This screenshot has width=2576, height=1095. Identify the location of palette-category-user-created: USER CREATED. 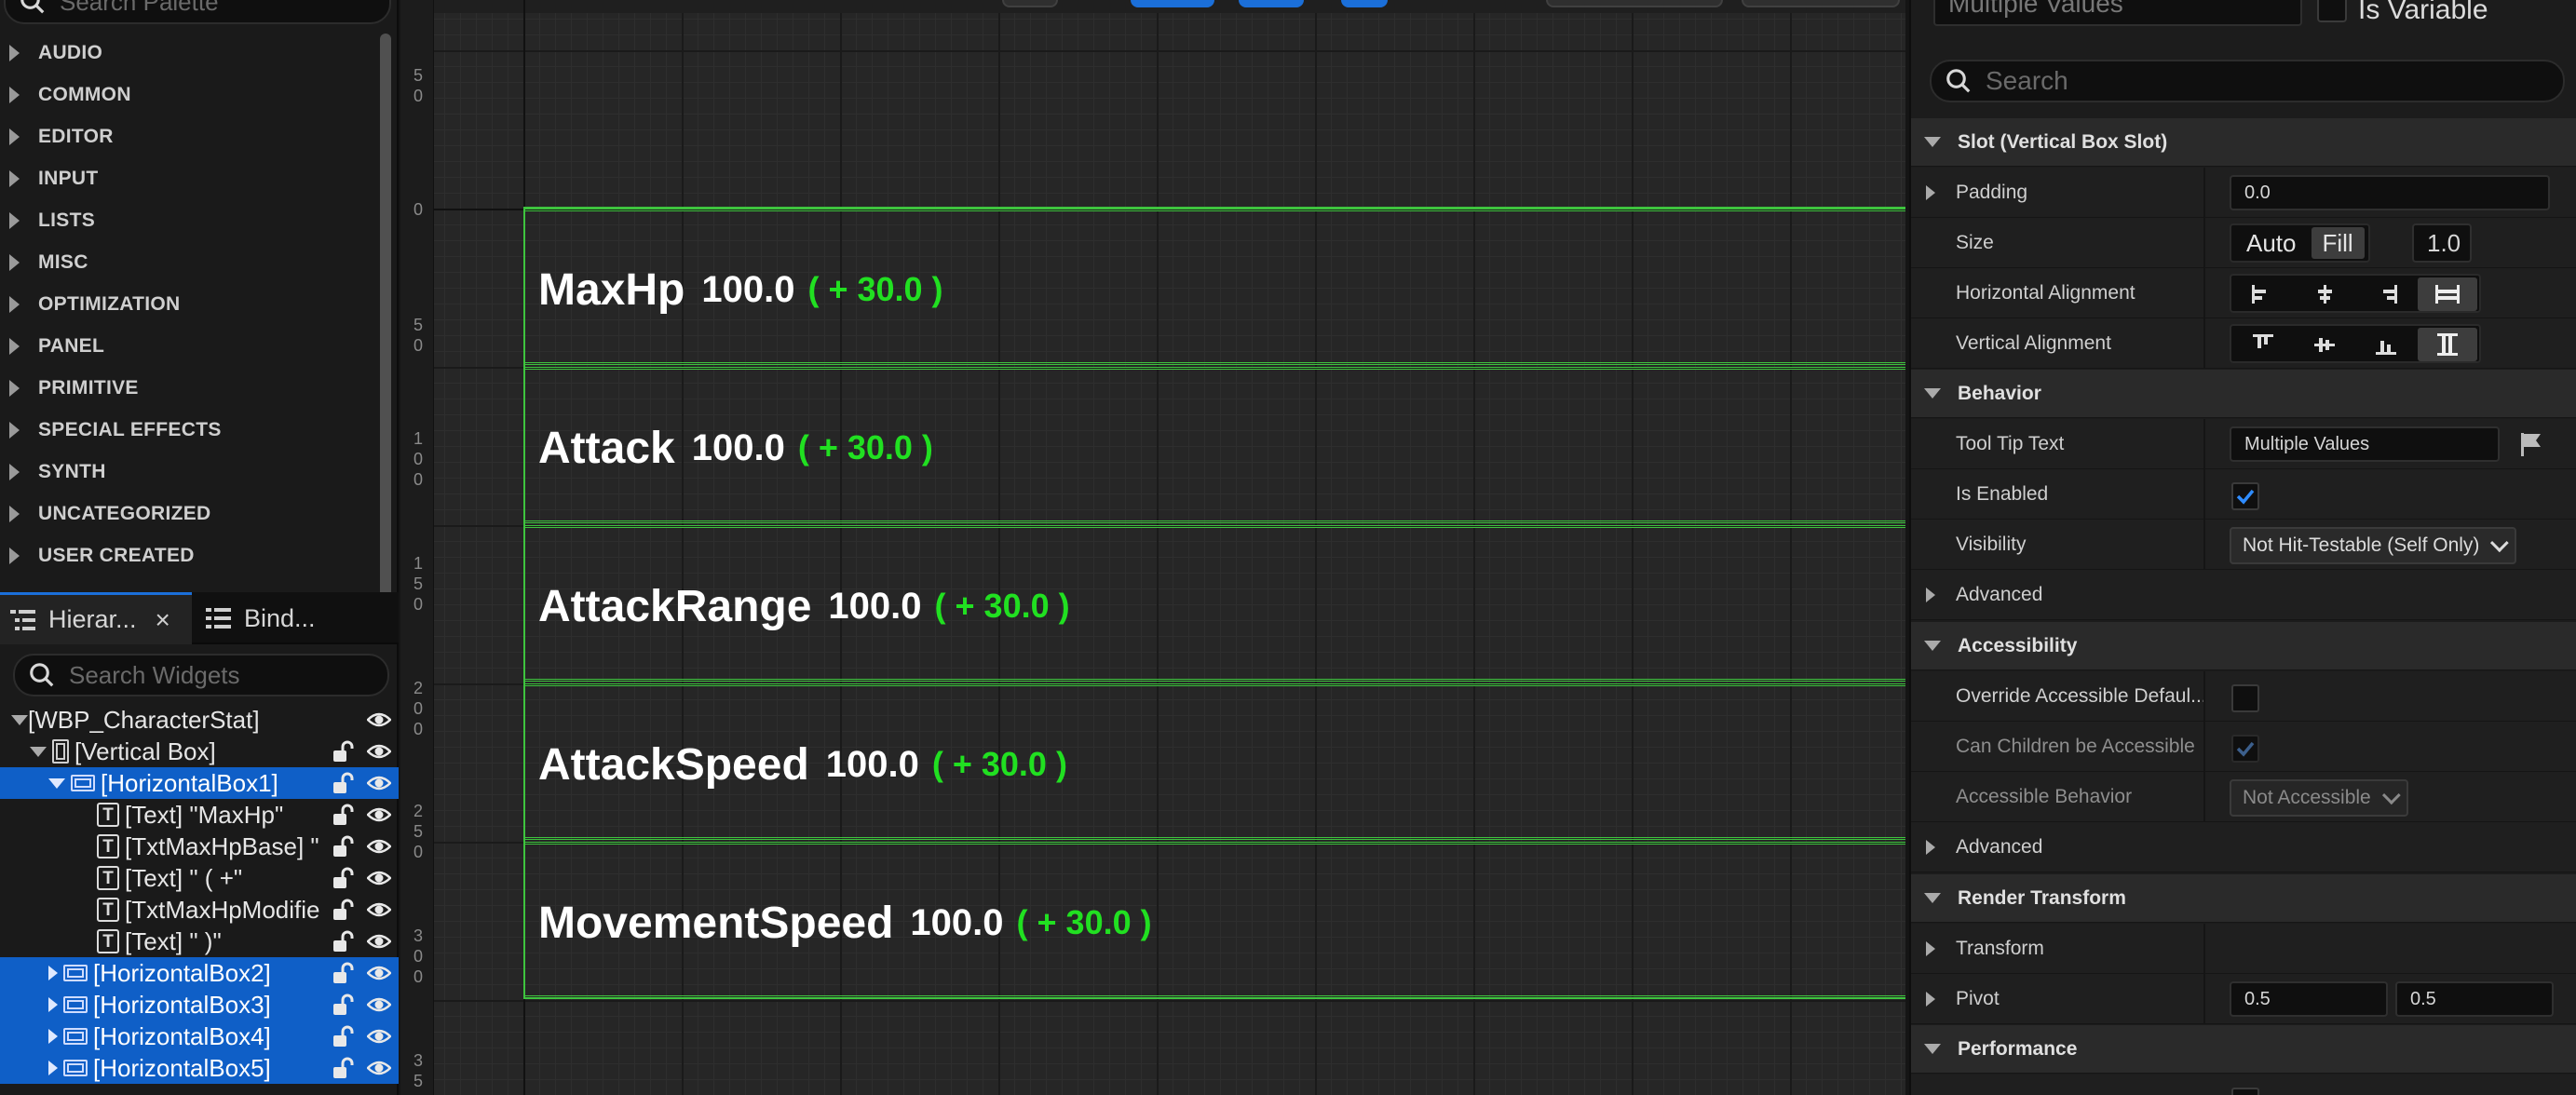
(188, 555).